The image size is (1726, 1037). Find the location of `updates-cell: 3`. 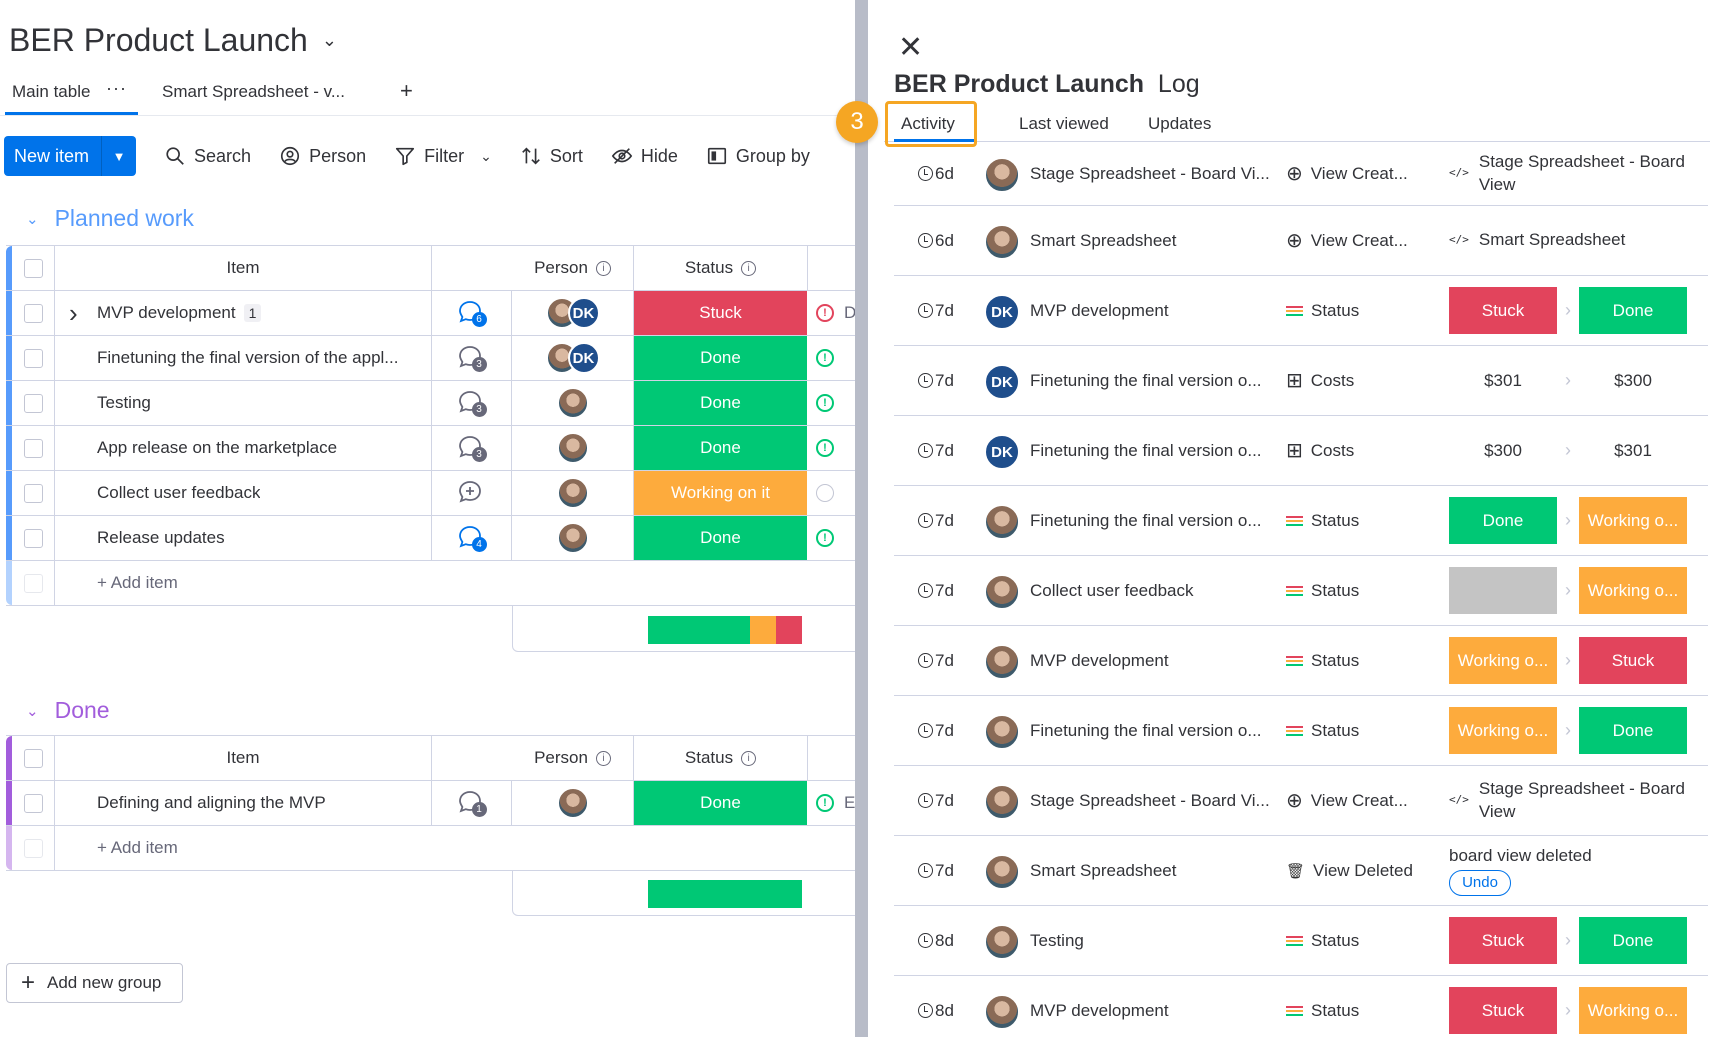

updates-cell: 3 is located at coordinates (472, 448).